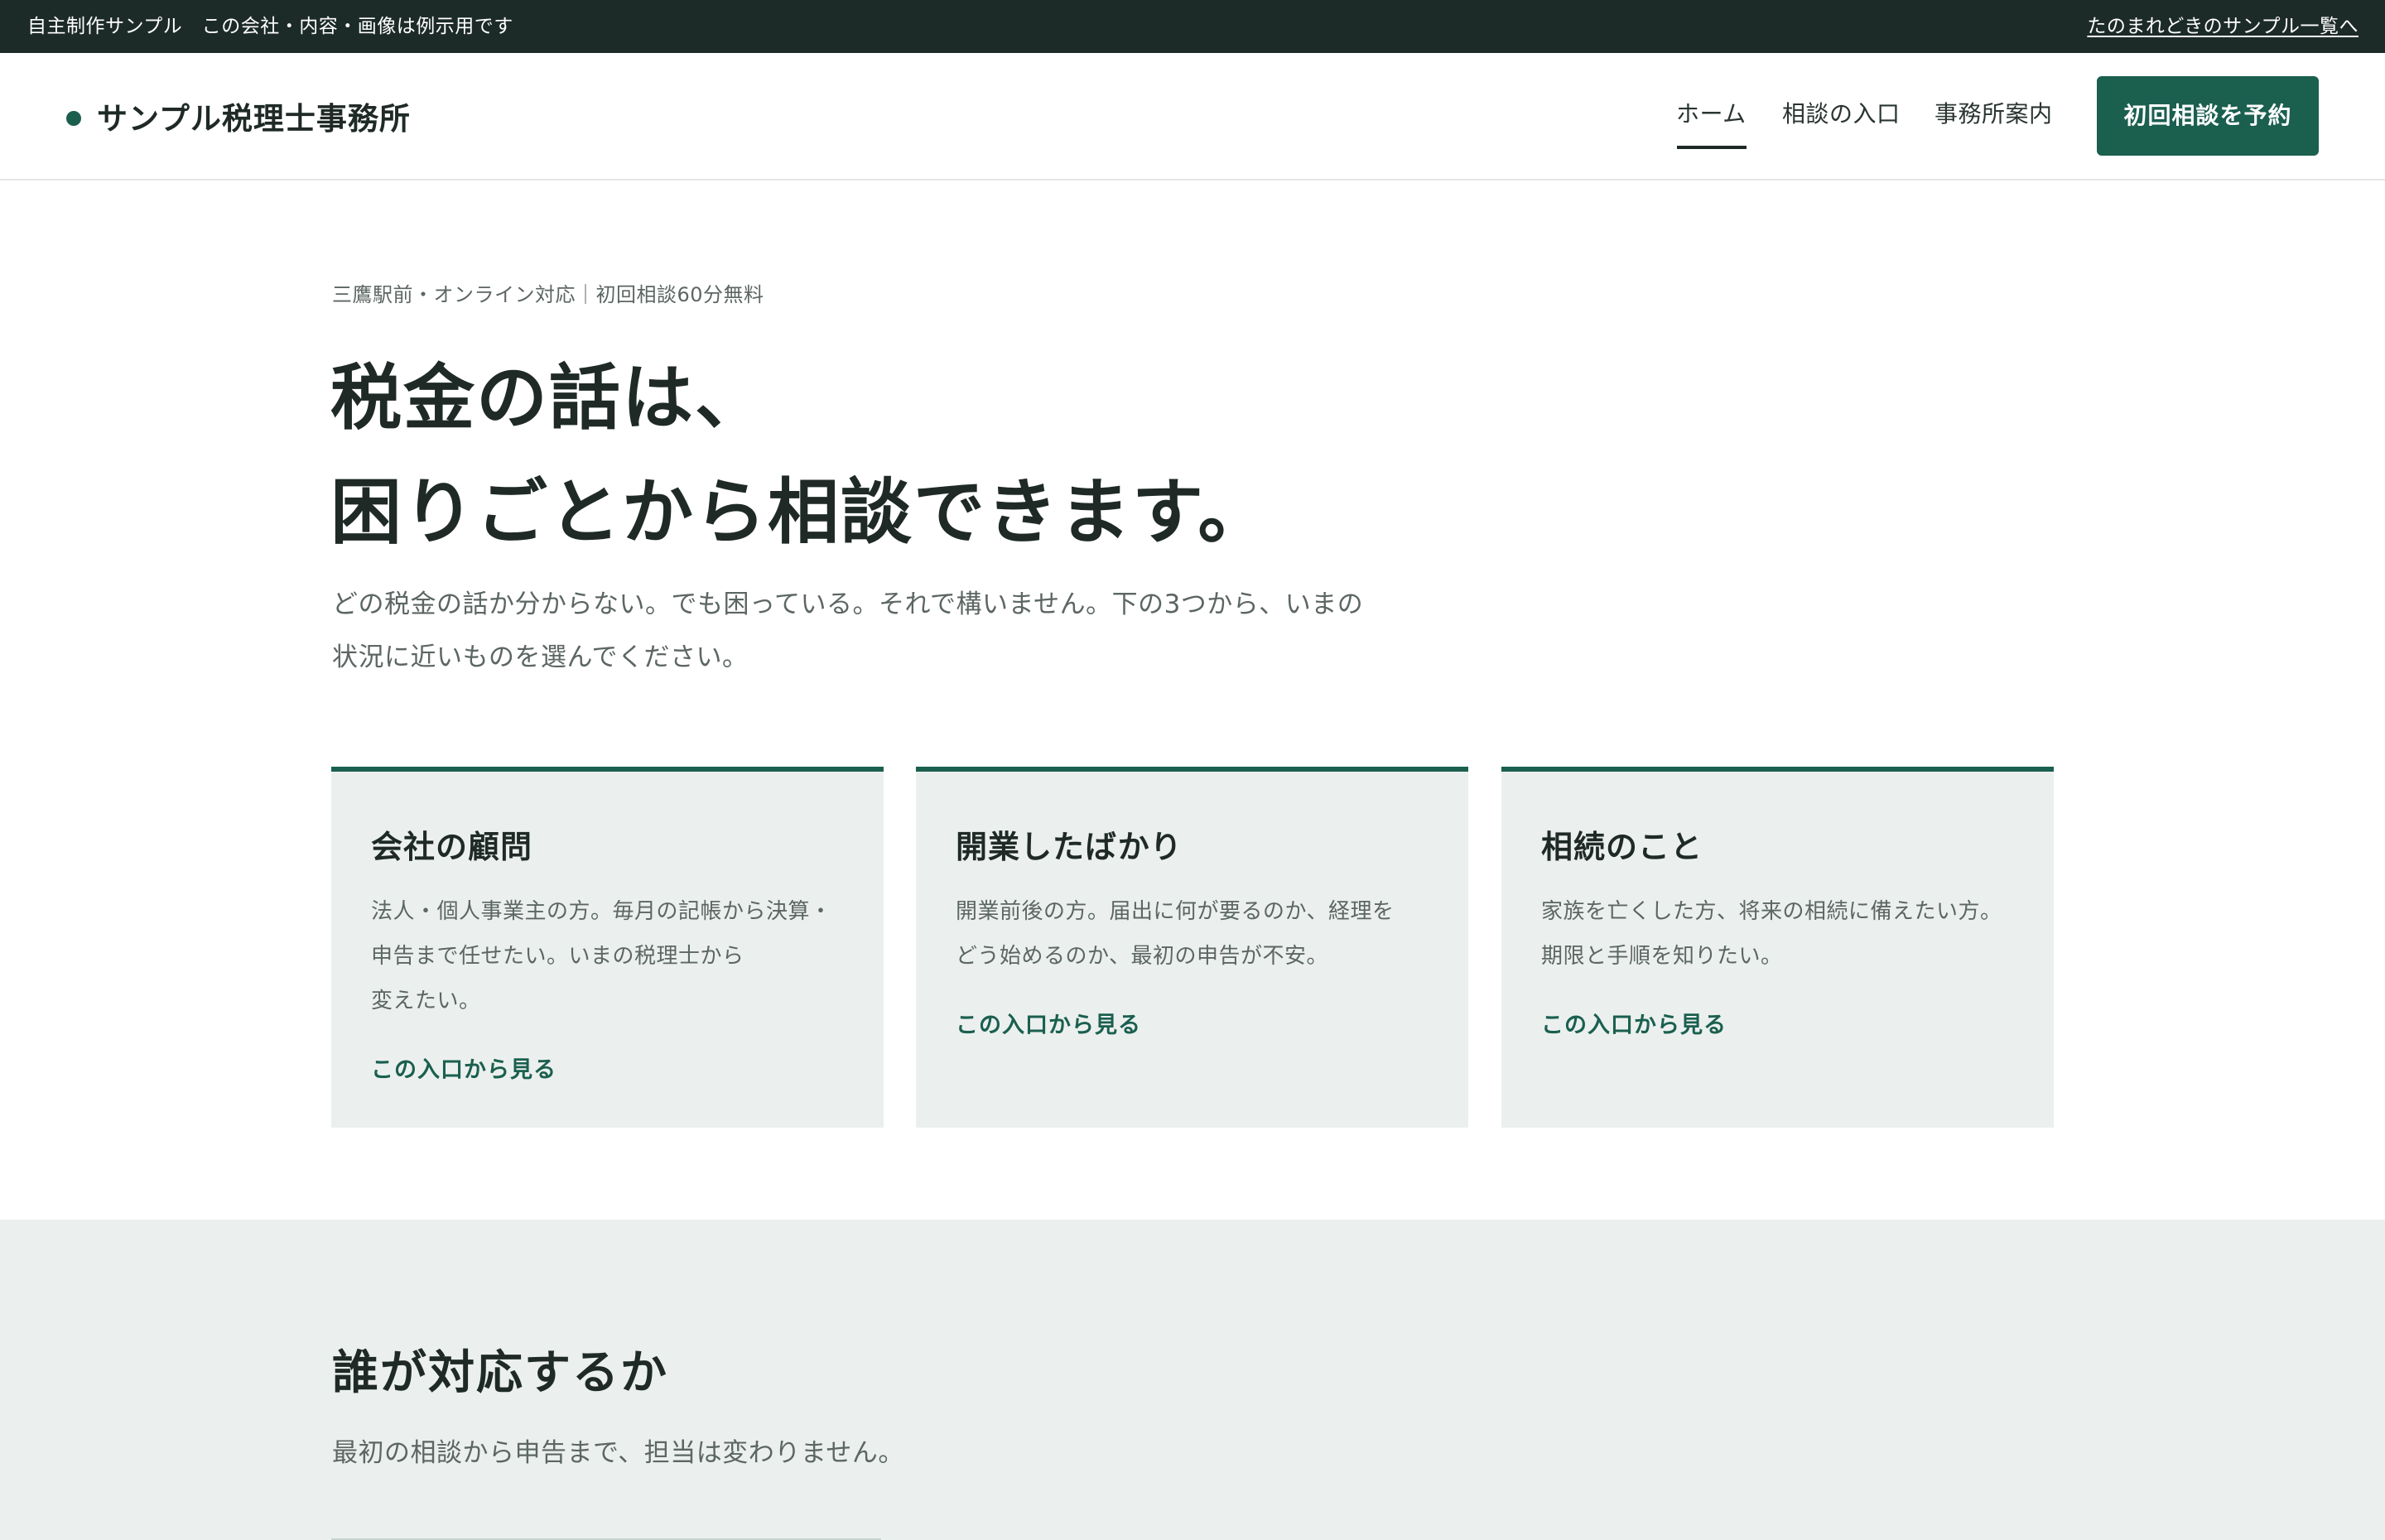 The width and height of the screenshot is (2385, 1540). What do you see at coordinates (1662, 957) in the screenshot?
I see `card-description-line: 期限と手順を知りたい。` at bounding box center [1662, 957].